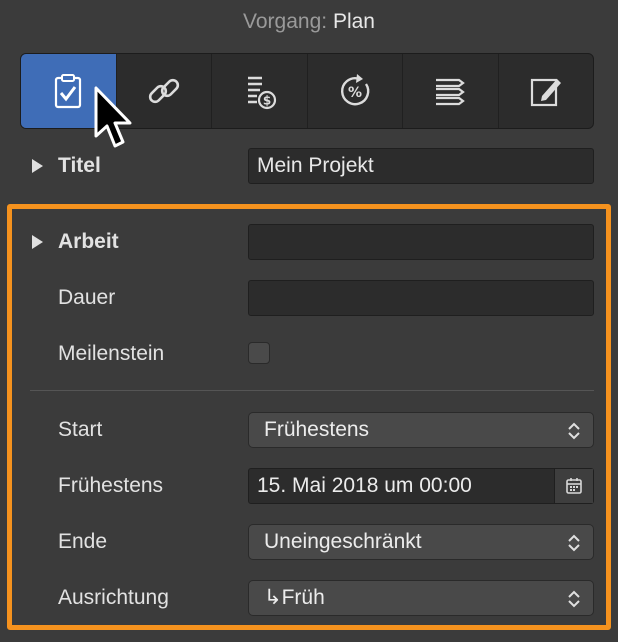 Image resolution: width=618 pixels, height=642 pixels. I want to click on dauer-label: Dauer, so click(87, 297).